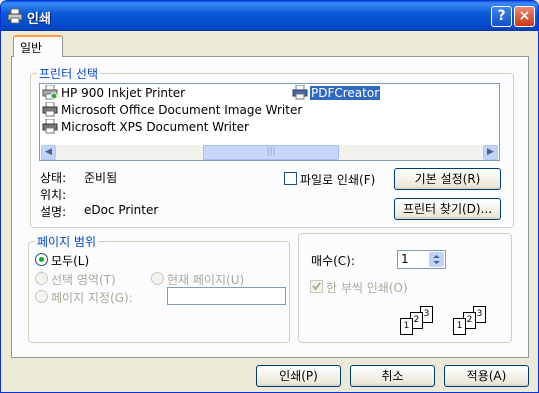 The height and width of the screenshot is (393, 539). I want to click on scroll-right-button: ▶, so click(490, 152).